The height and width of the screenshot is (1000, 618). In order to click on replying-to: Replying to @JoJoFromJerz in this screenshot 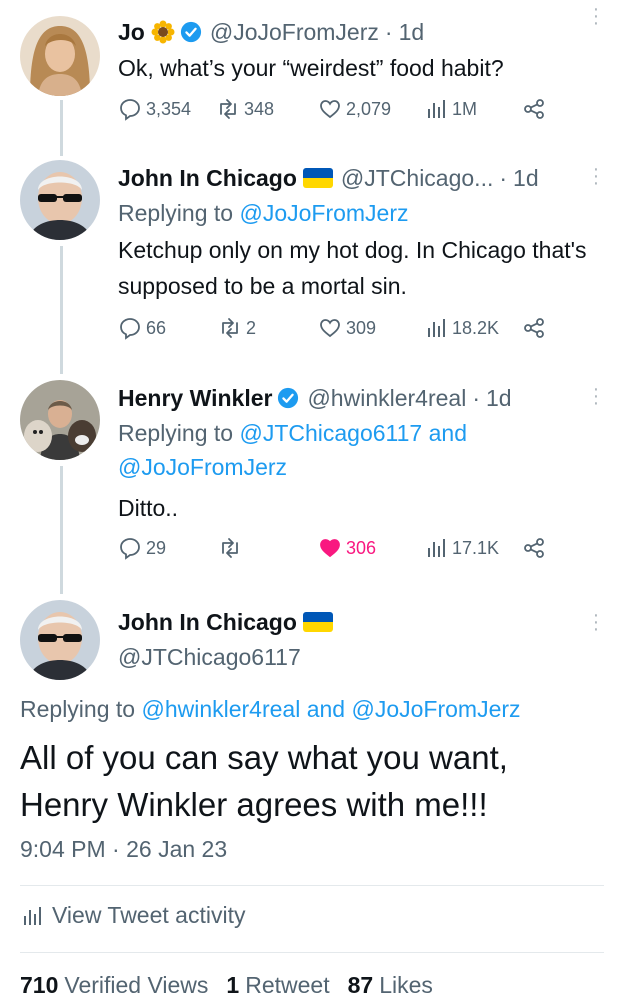, I will do `click(263, 213)`.